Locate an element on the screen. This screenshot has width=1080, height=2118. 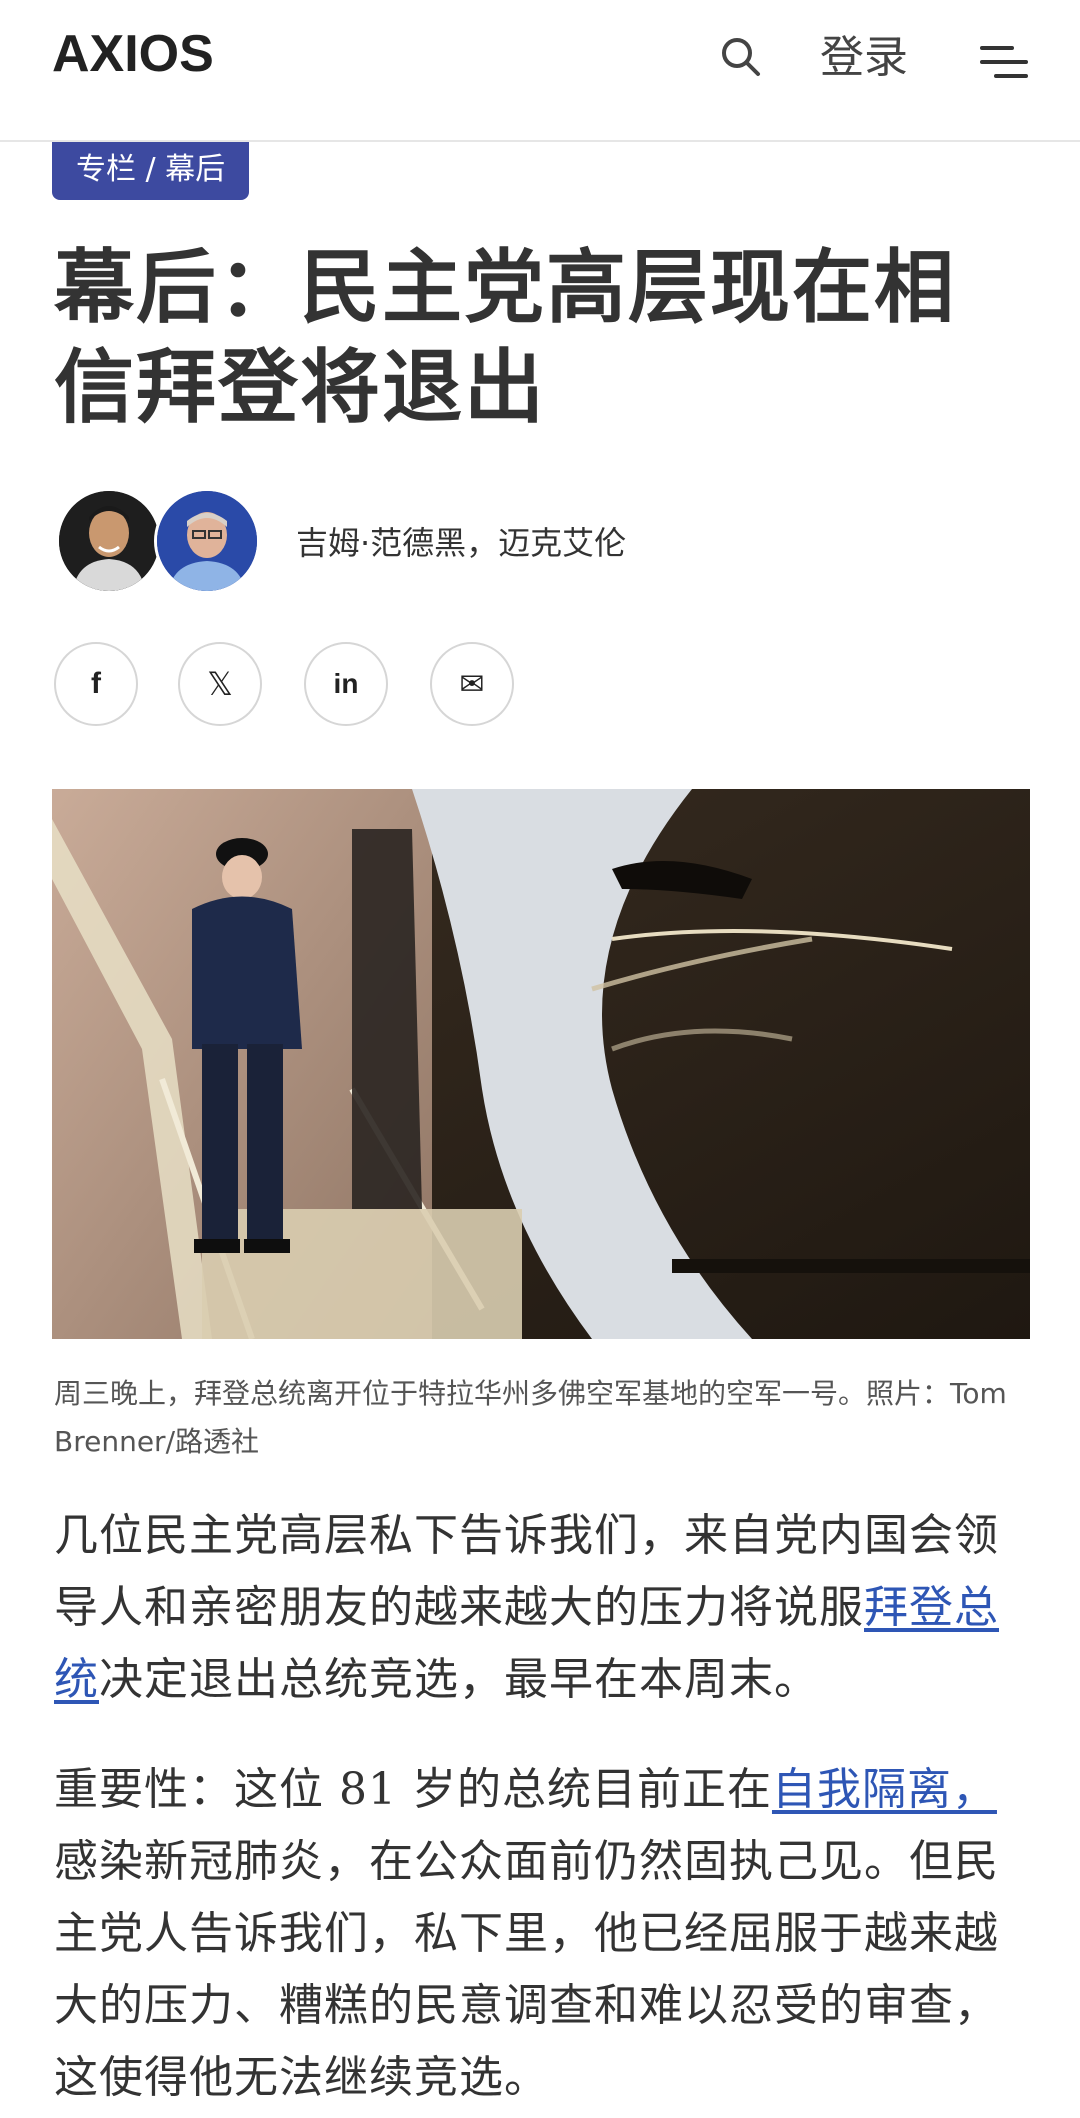
email-share-button: ✉ is located at coordinates (472, 684).